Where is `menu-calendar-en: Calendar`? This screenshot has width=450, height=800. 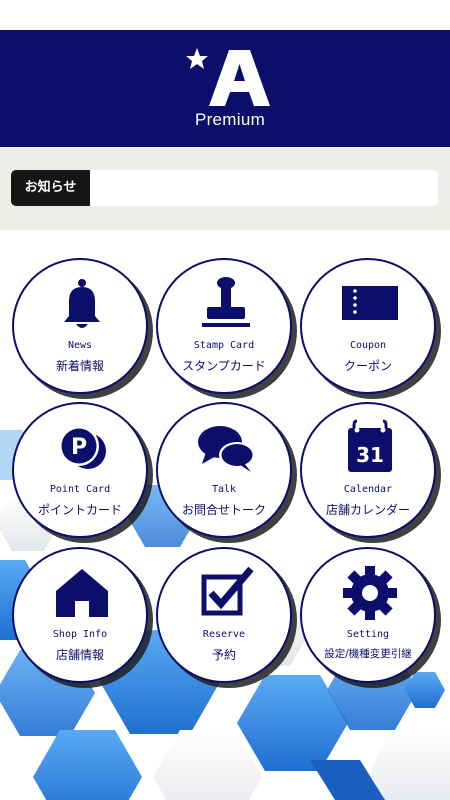 menu-calendar-en: Calendar is located at coordinates (368, 489).